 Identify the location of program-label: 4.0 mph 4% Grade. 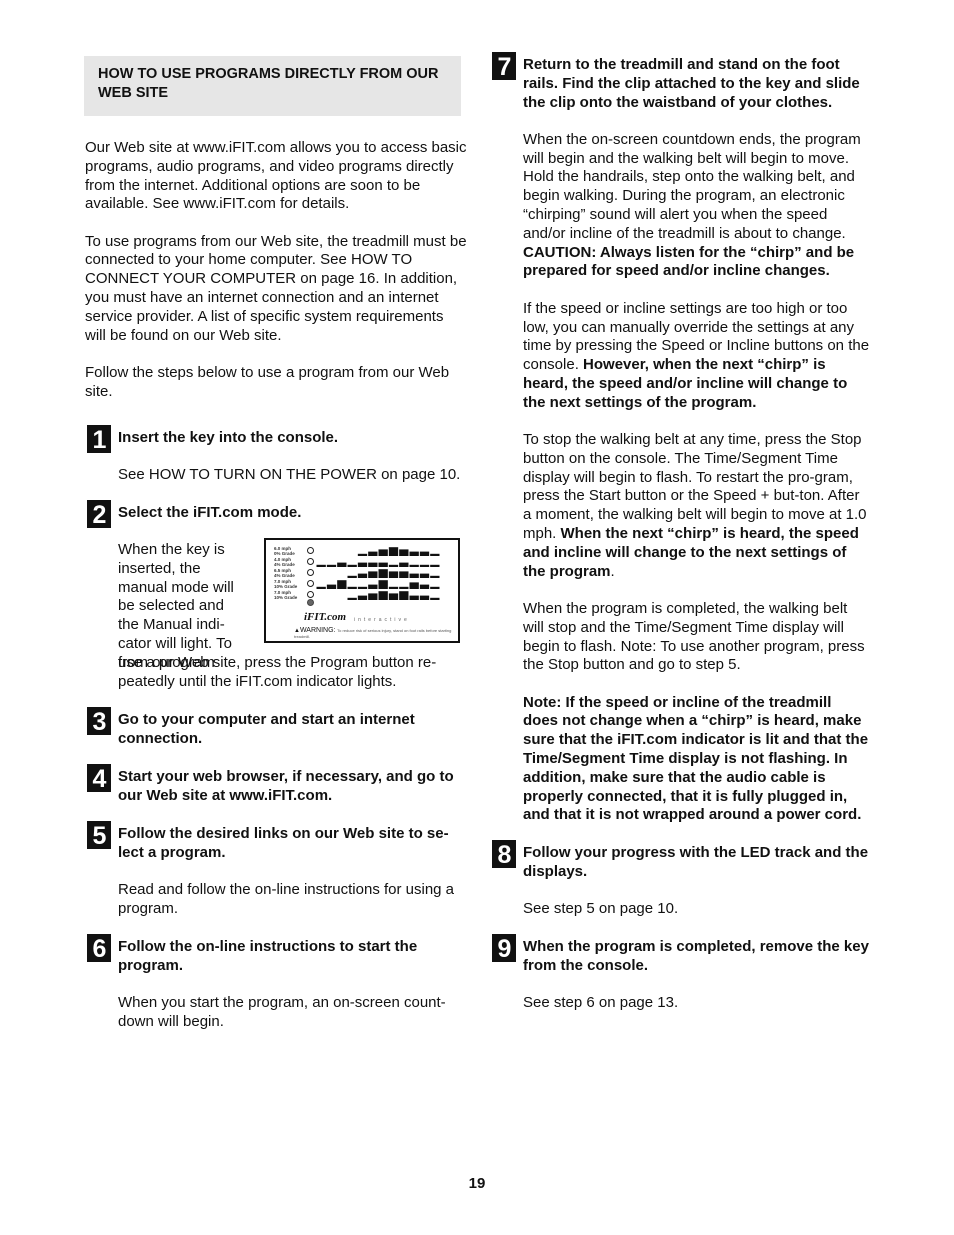
(289, 562).